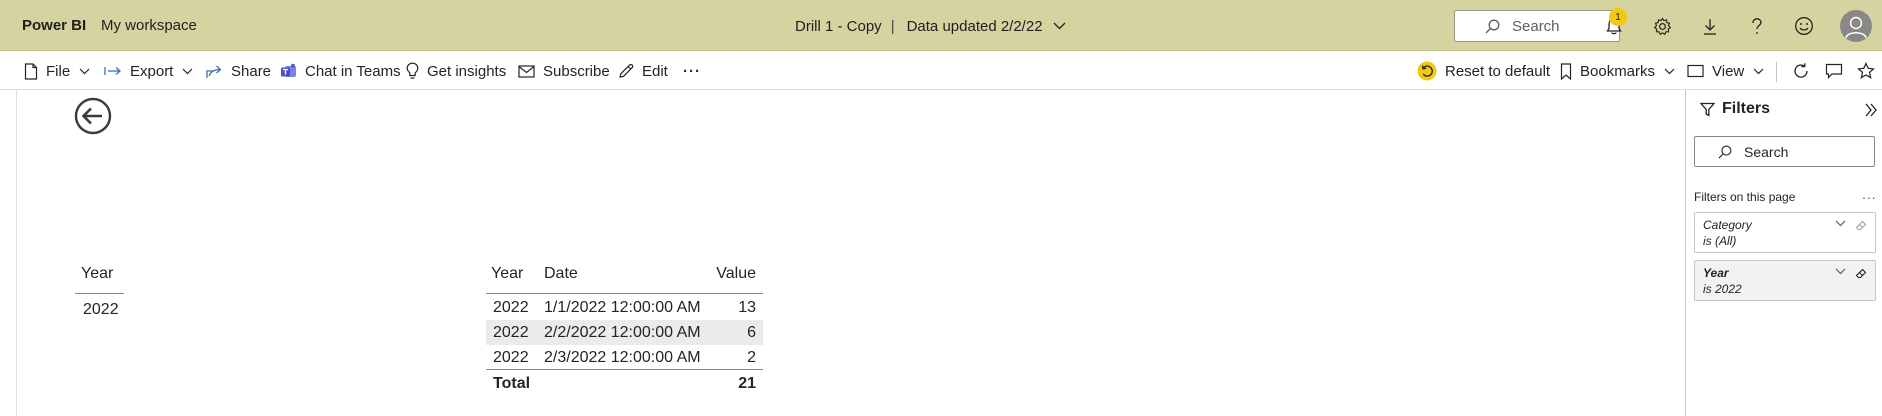 Image resolution: width=1882 pixels, height=416 pixels. I want to click on share-button: Share, so click(238, 71).